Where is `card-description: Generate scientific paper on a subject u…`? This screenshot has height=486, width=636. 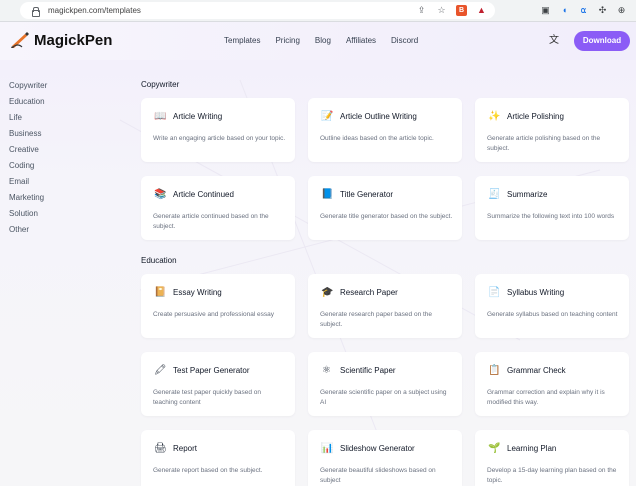 card-description: Generate scientific paper on a subject u… is located at coordinates (383, 397).